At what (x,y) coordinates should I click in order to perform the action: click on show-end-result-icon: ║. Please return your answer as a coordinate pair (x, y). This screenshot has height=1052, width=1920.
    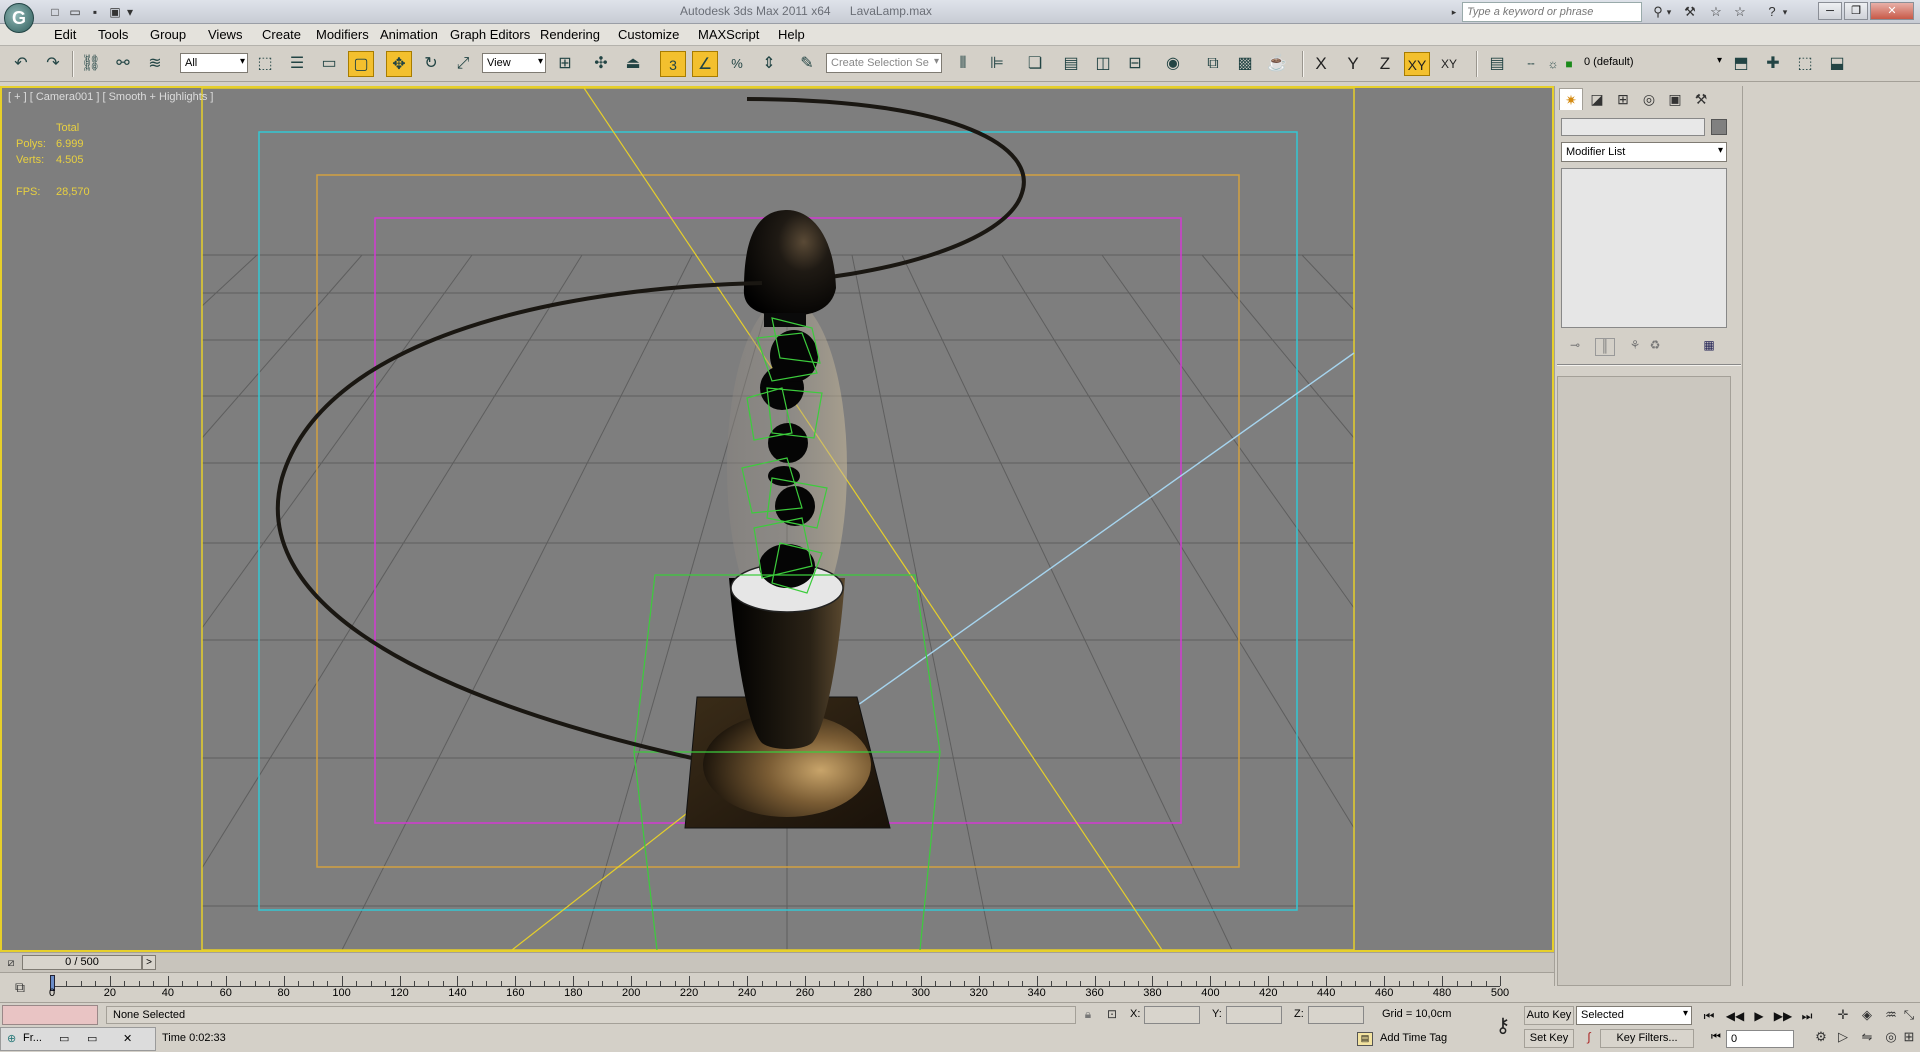
    Looking at the image, I should click on (1605, 347).